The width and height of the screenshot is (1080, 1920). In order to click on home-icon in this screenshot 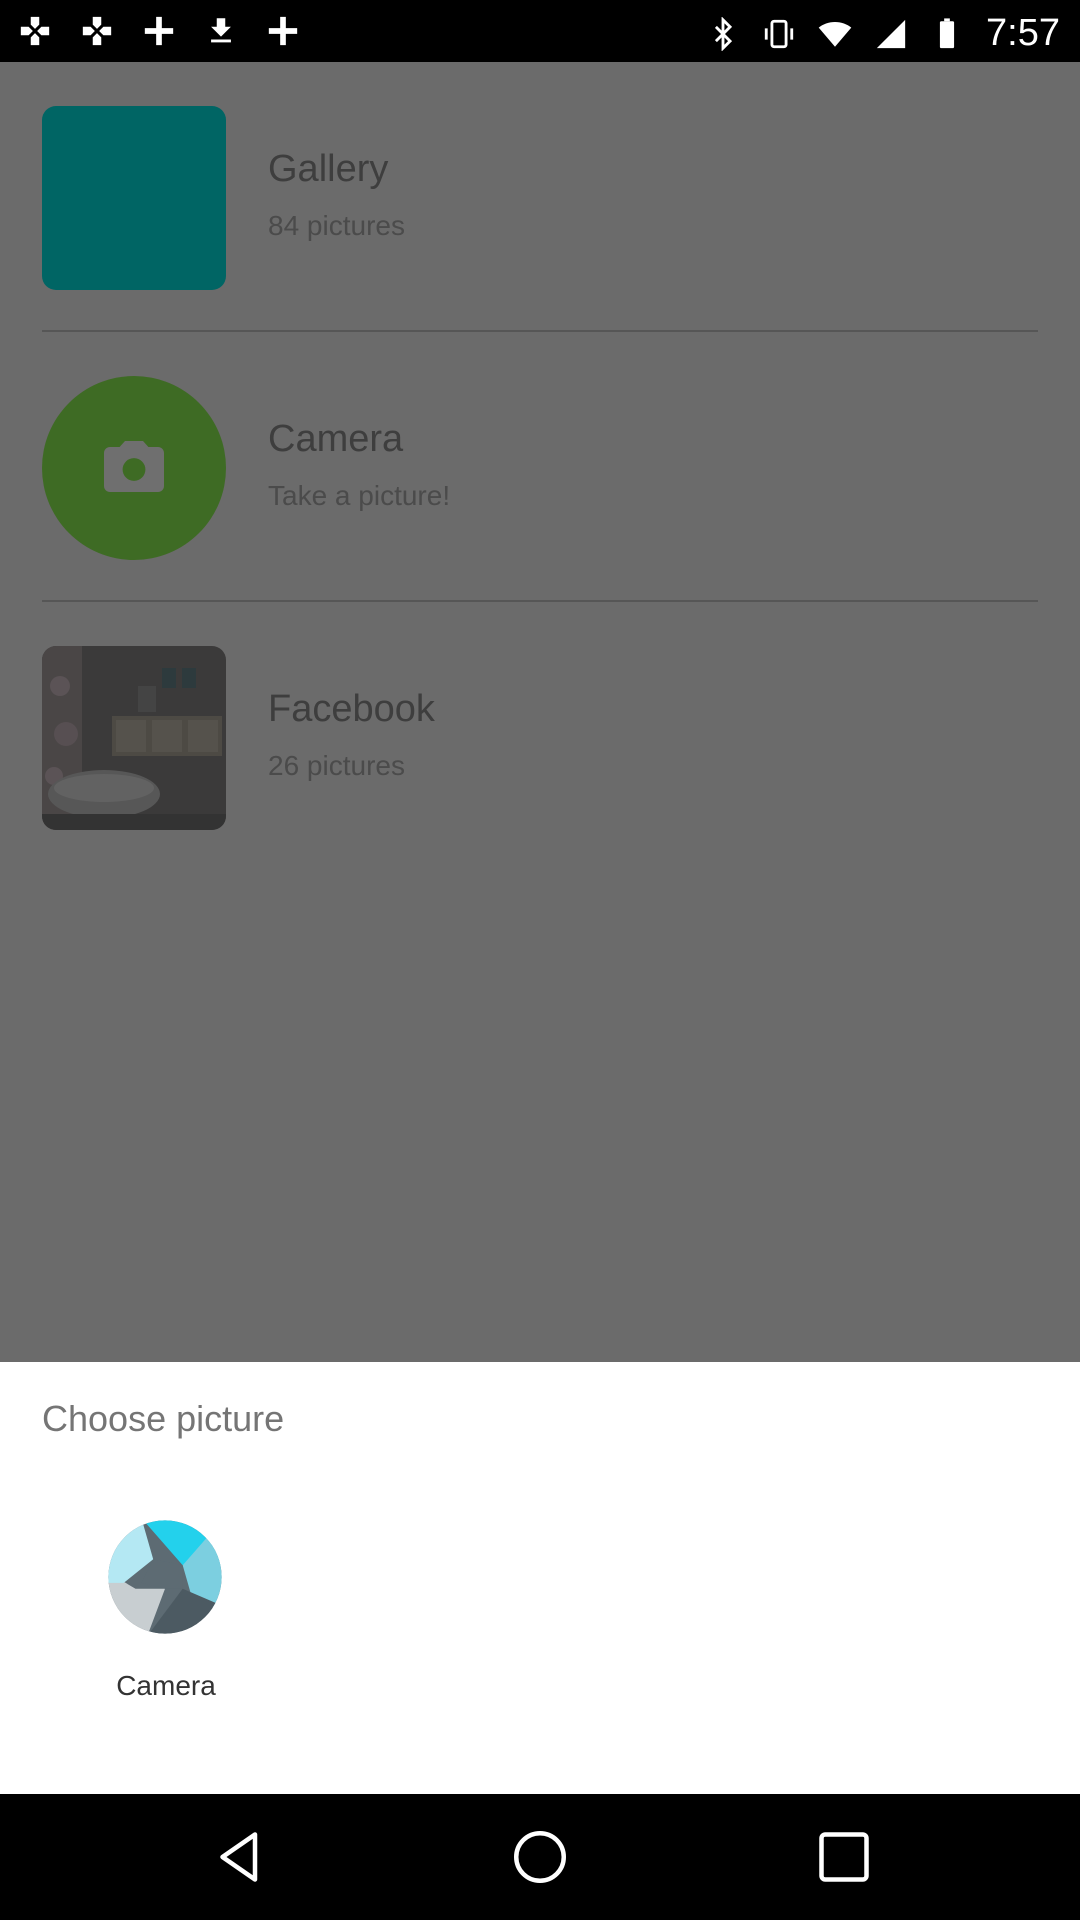, I will do `click(540, 1857)`.